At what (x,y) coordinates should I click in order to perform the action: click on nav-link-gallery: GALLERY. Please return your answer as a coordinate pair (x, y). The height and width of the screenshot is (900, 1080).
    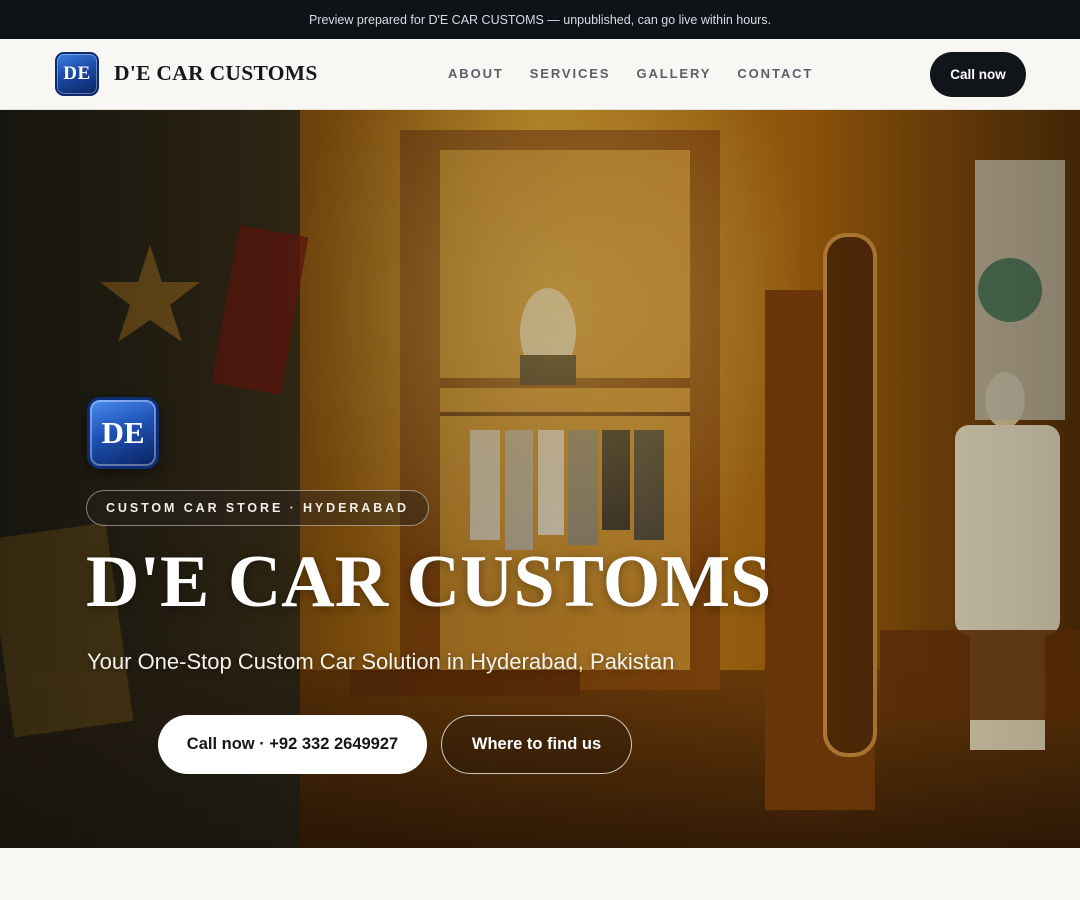
    Looking at the image, I should click on (673, 73).